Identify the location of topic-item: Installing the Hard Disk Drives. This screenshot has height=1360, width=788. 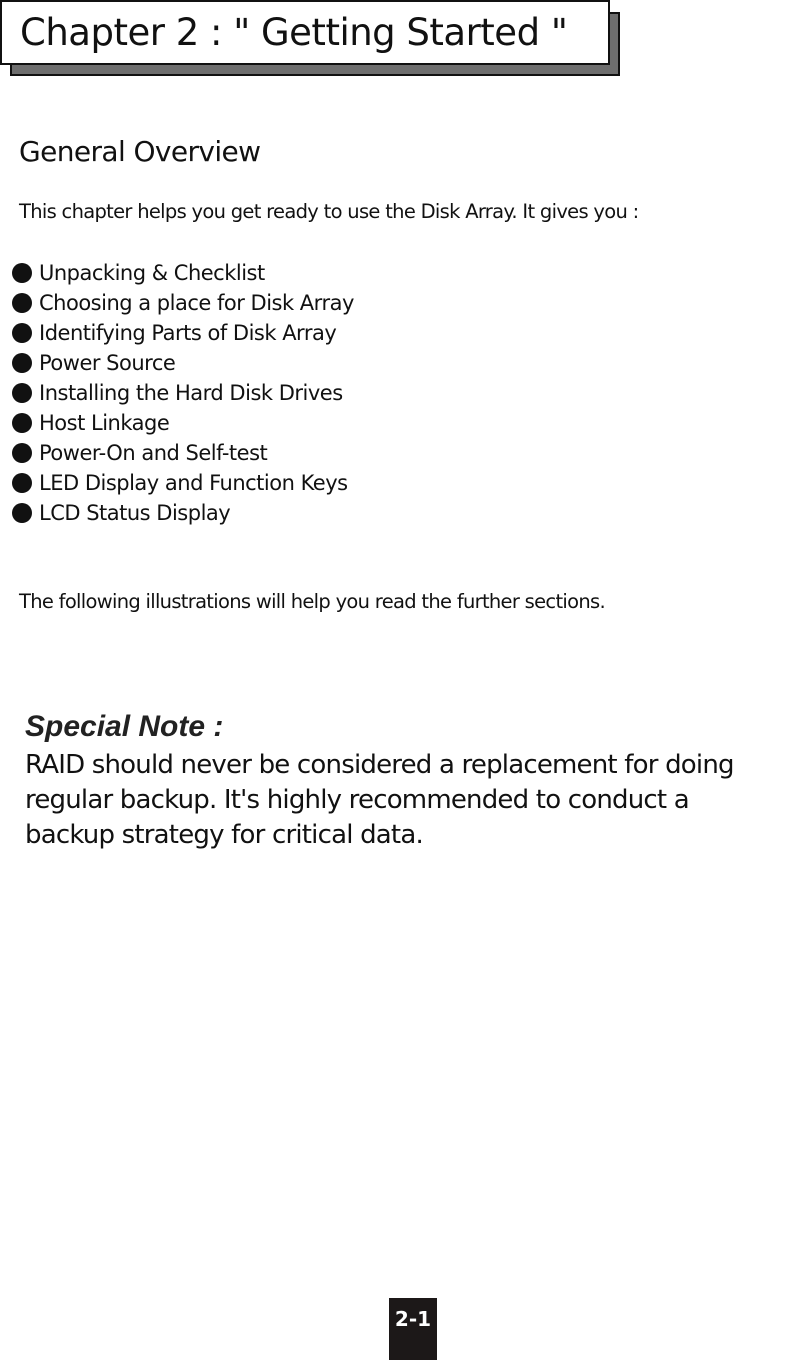
(183, 393).